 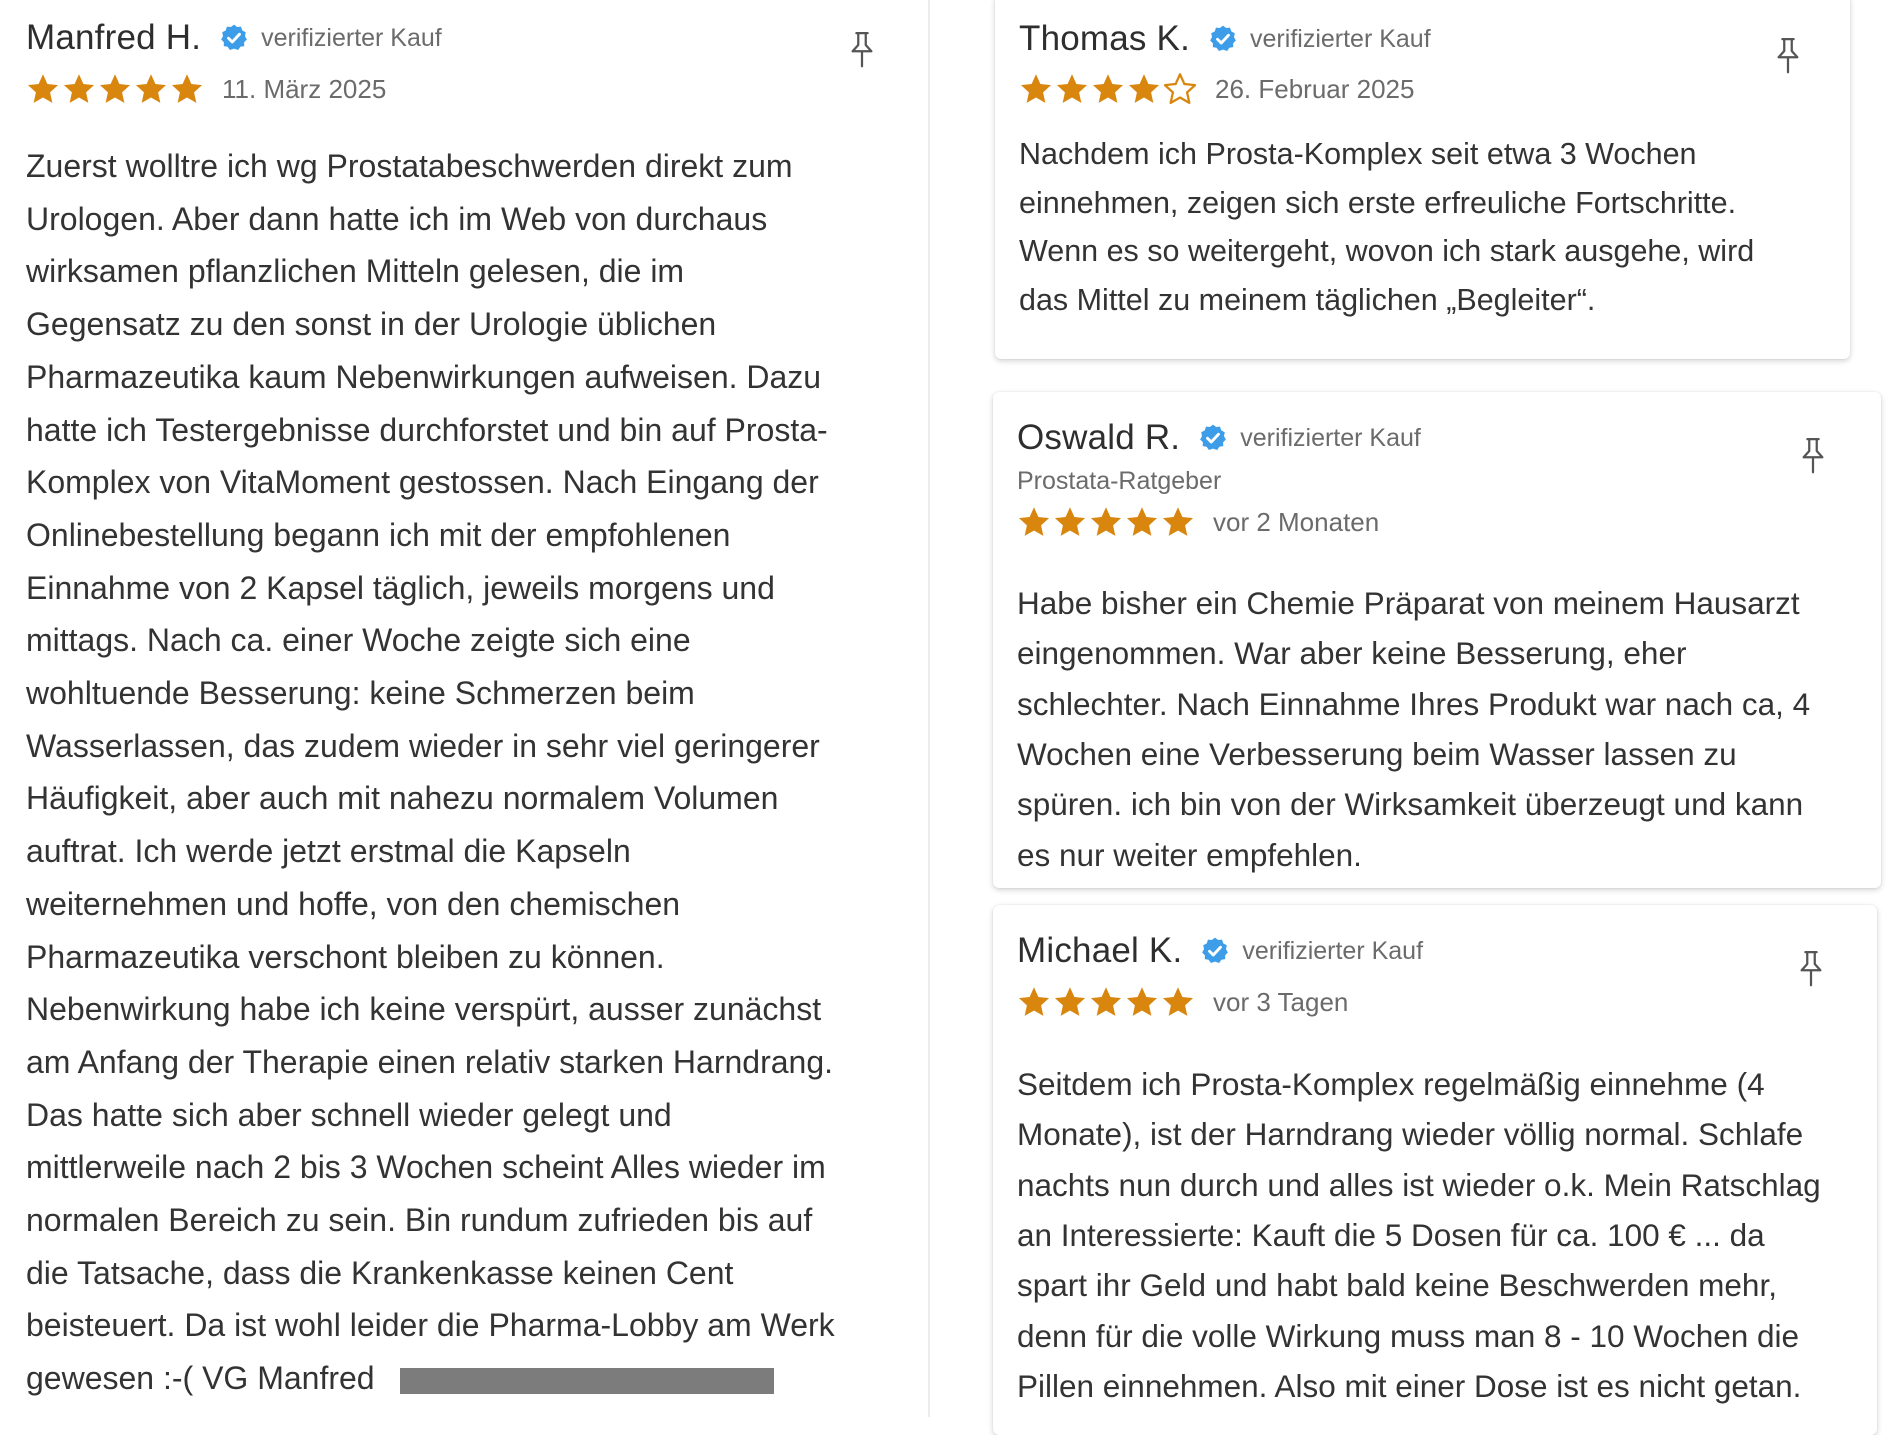 I want to click on review-text-line: gewesen :-( VG Manfred, so click(x=200, y=1378).